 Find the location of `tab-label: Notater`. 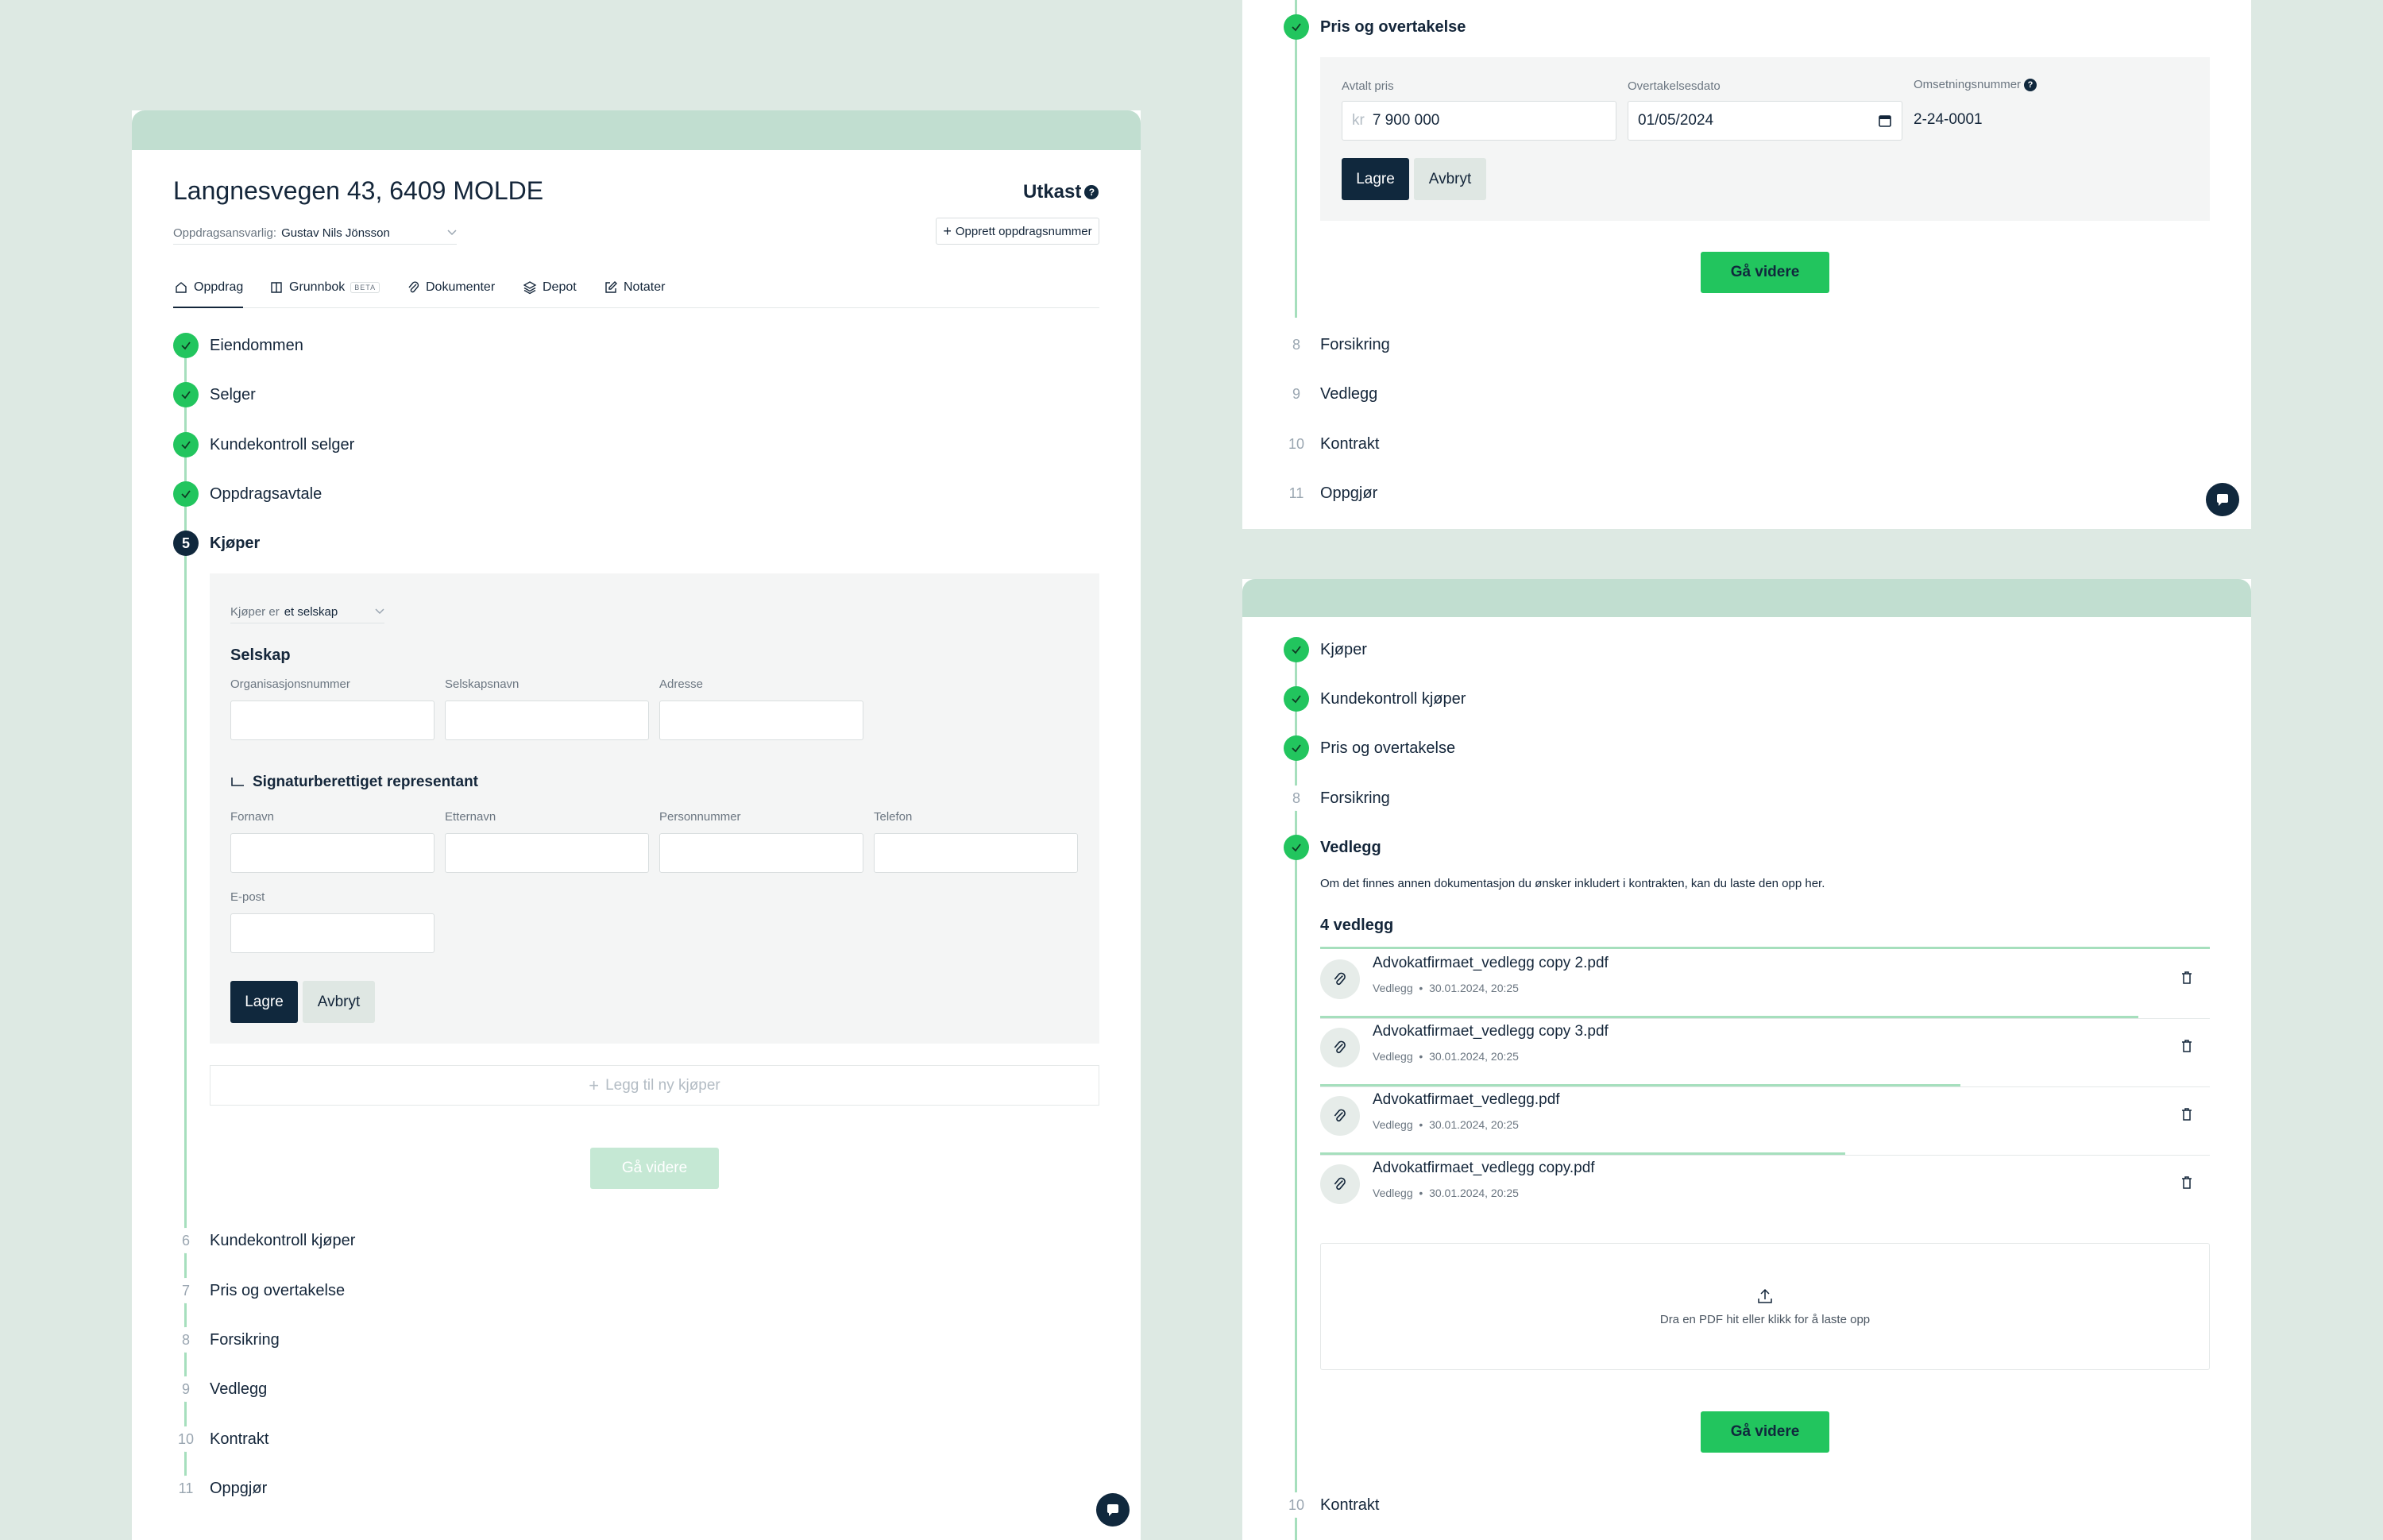

tab-label: Notater is located at coordinates (645, 287).